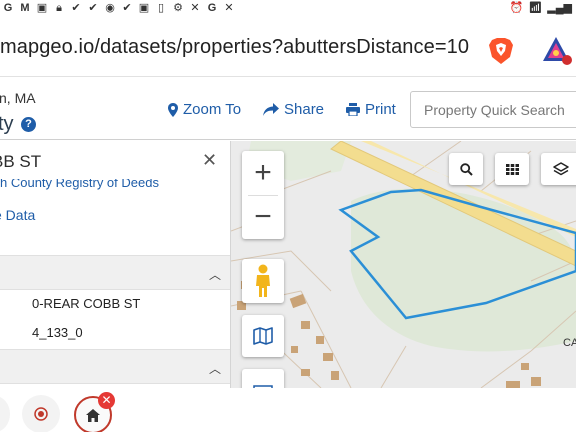 The image size is (576, 432). Describe the element at coordinates (178, 8) in the screenshot. I see `settings-icon: ⚙` at that location.